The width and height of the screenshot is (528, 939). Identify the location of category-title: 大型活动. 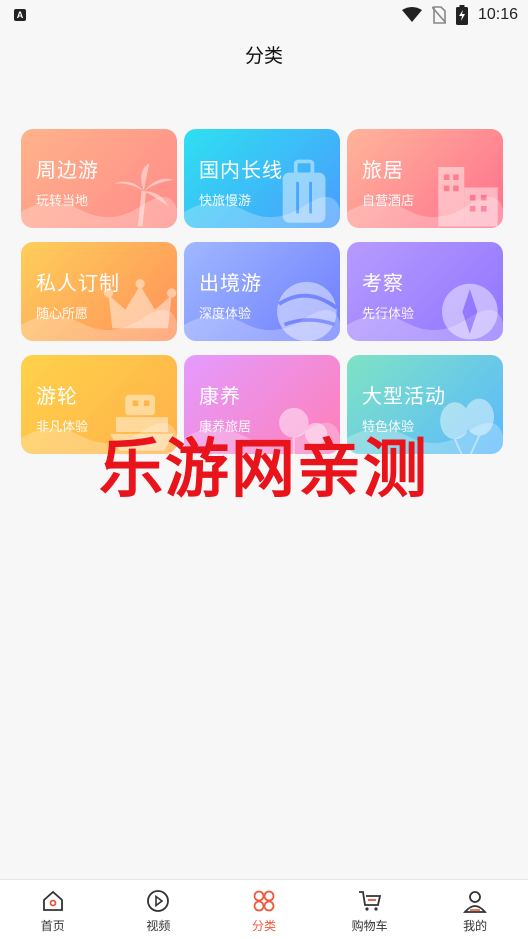
(404, 396).